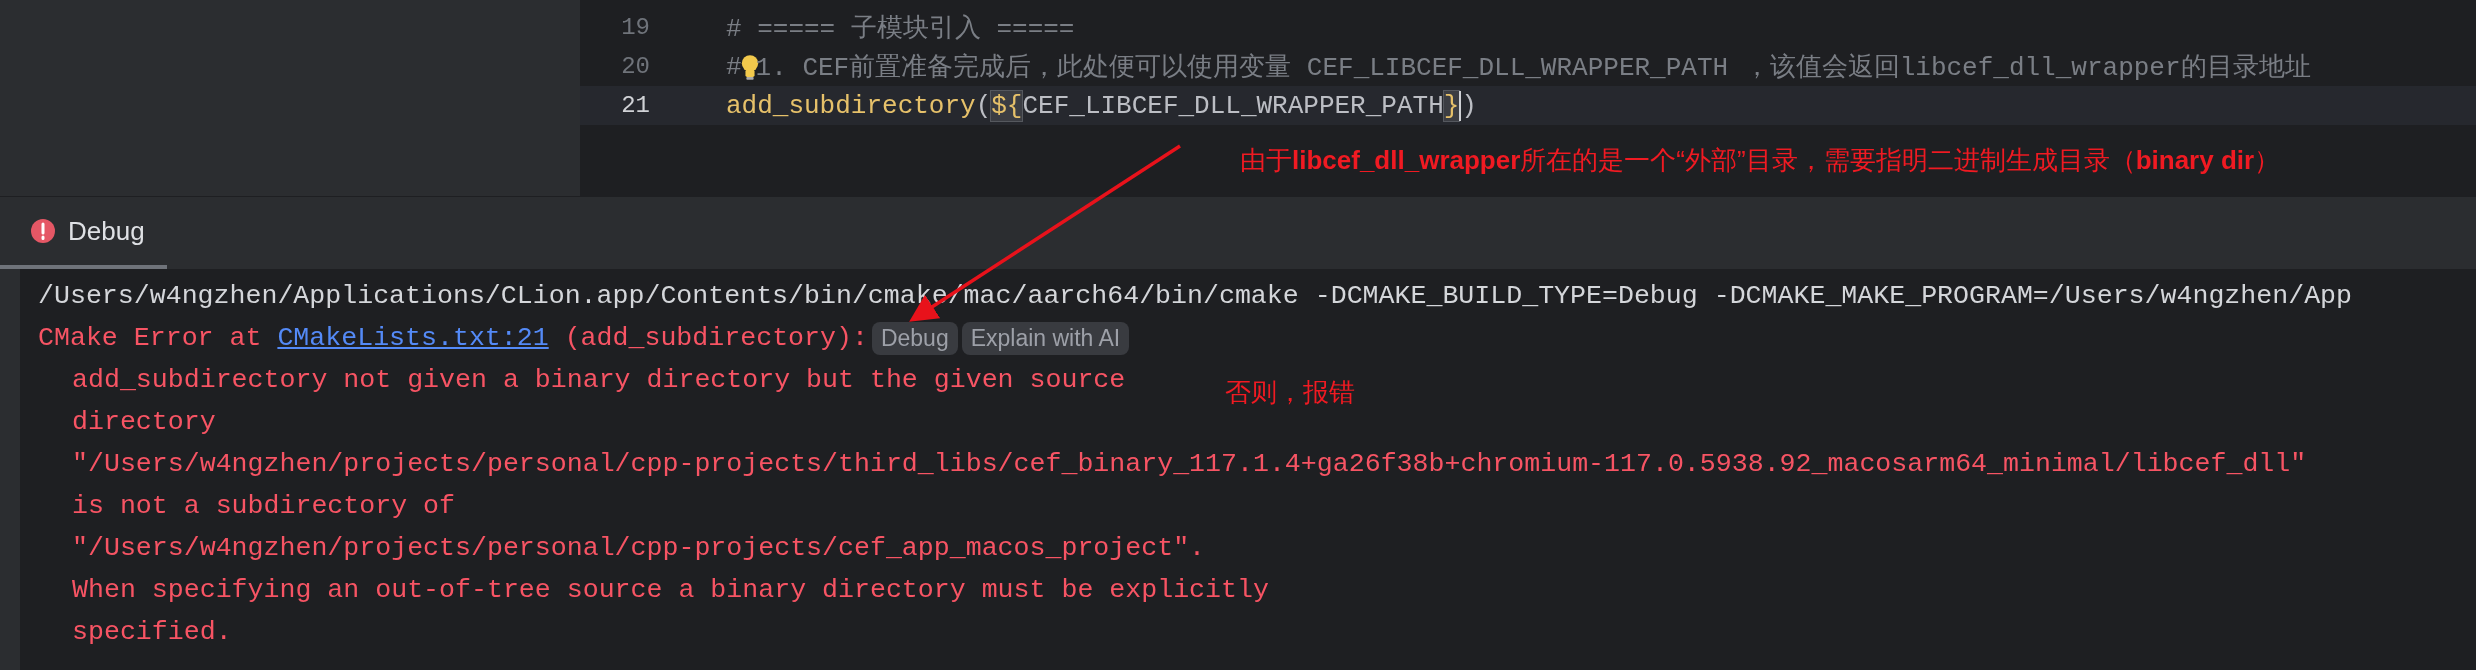 The height and width of the screenshot is (670, 2476). I want to click on line-number: 21, so click(635, 105).